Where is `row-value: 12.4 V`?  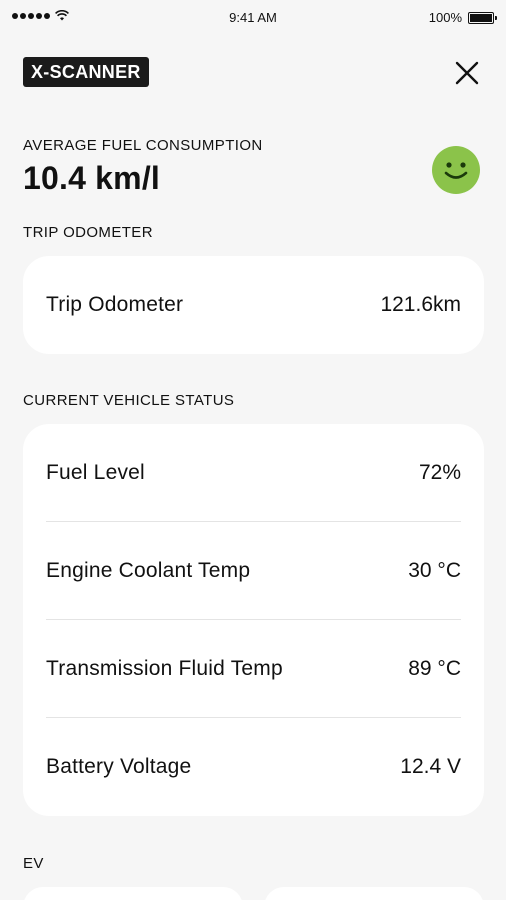 row-value: 12.4 V is located at coordinates (430, 766).